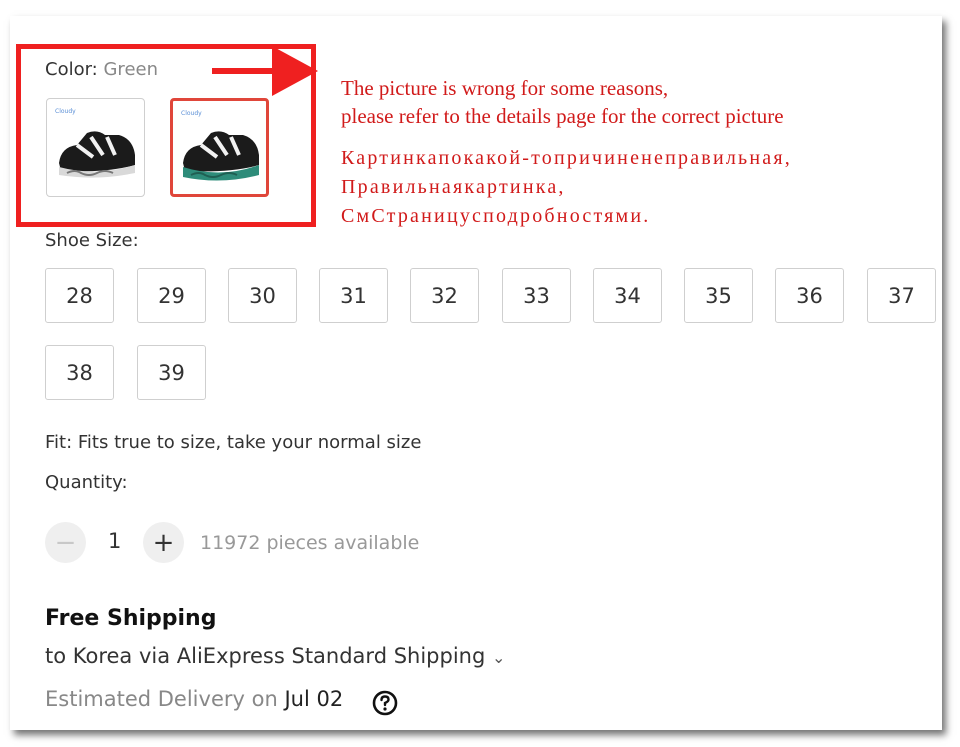  I want to click on size-option-31: 31, so click(353, 295).